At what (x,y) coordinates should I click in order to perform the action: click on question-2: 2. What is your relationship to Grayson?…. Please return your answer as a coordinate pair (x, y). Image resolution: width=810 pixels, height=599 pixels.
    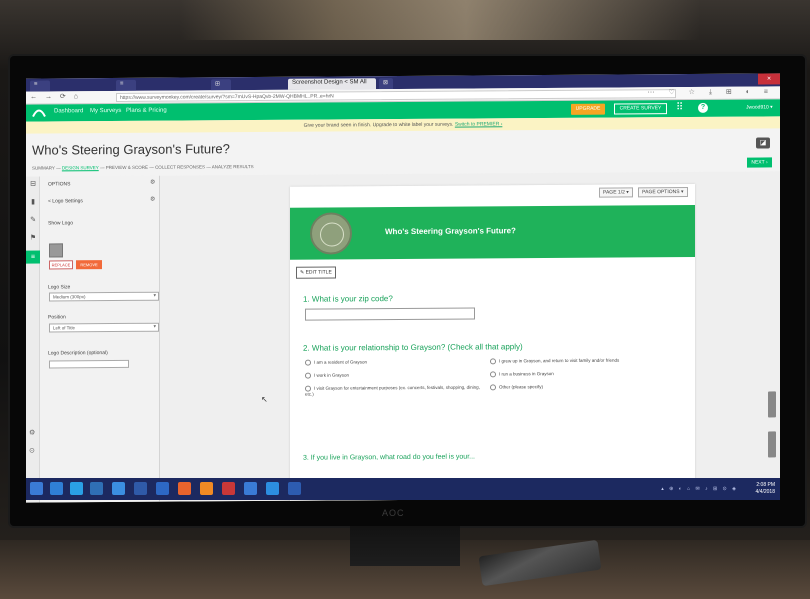
    Looking at the image, I should click on (413, 347).